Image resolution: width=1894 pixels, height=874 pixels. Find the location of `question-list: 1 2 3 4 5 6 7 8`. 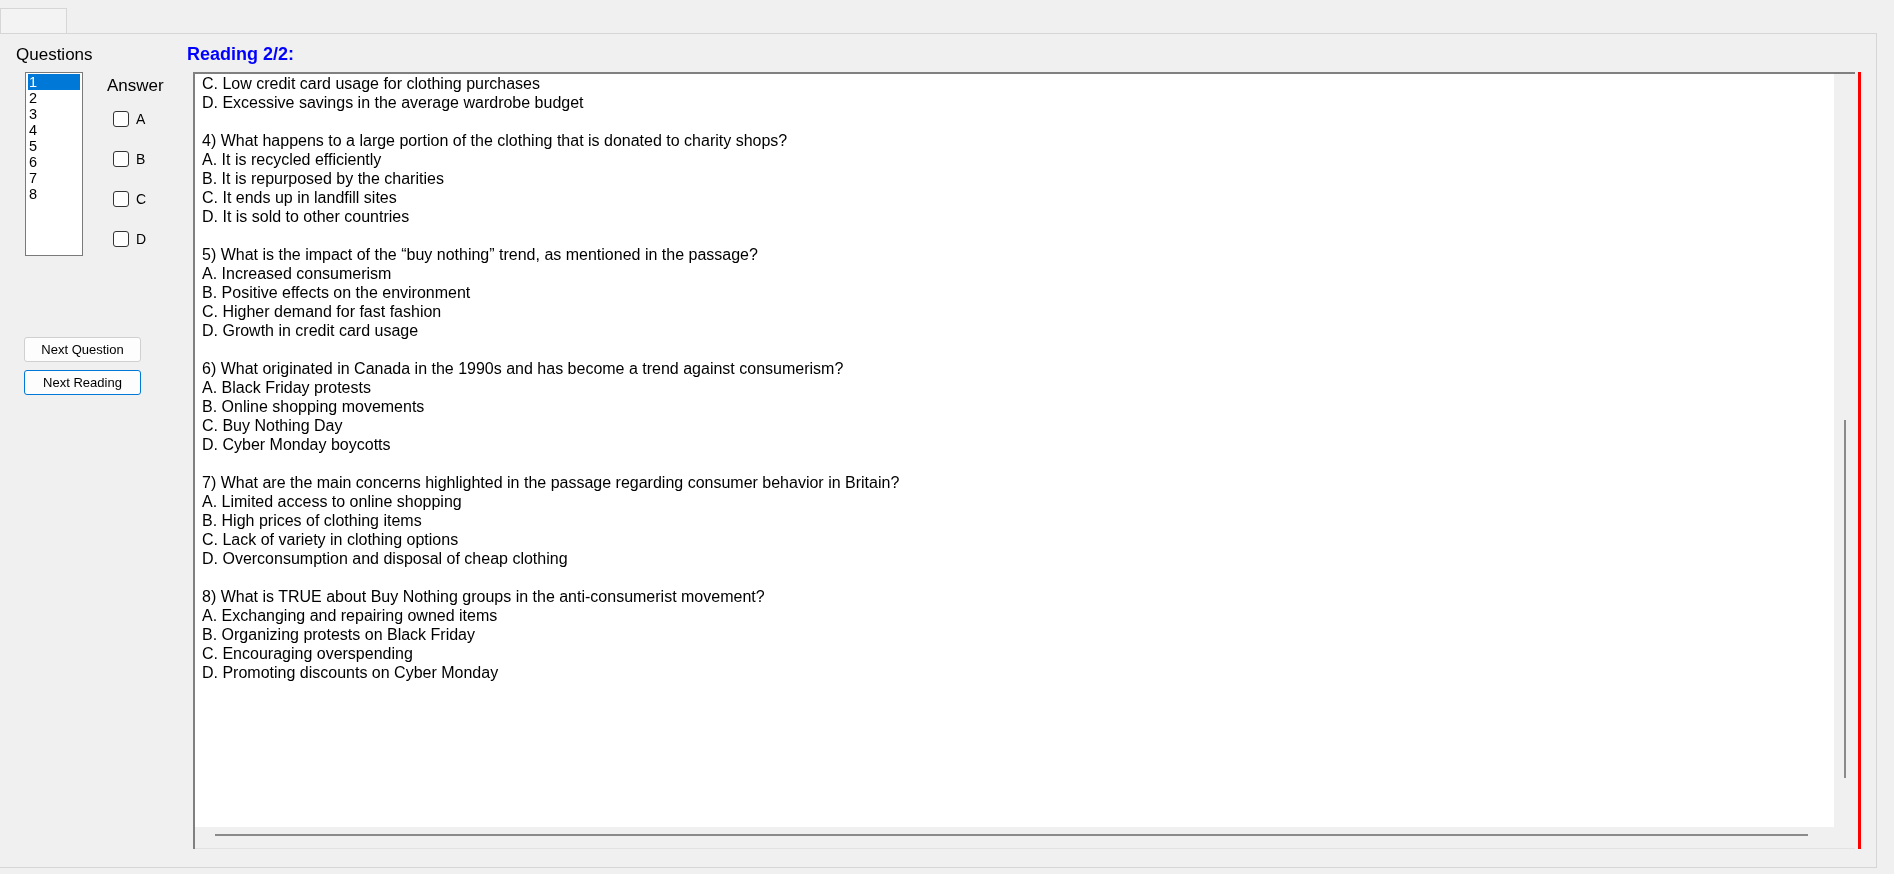

question-list: 1 2 3 4 5 6 7 8 is located at coordinates (54, 164).